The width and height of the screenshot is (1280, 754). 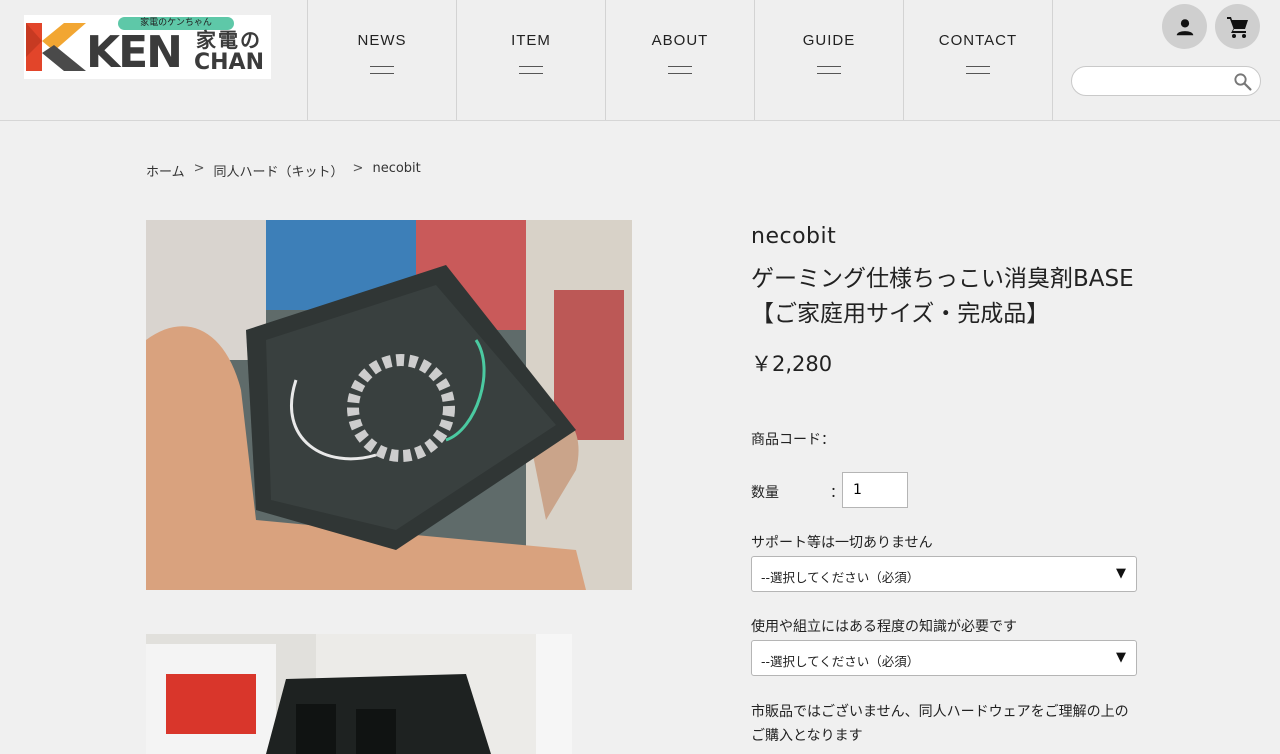 I want to click on product-brand: necobit, so click(x=794, y=236).